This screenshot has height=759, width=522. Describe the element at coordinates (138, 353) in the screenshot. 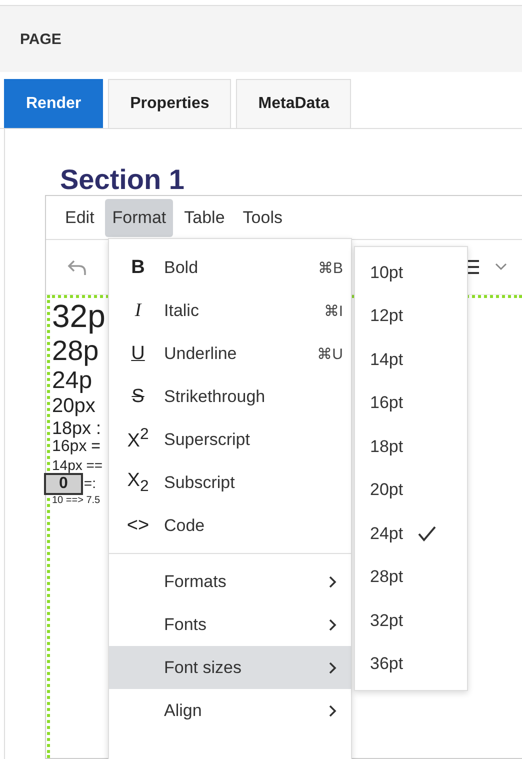

I see `format-icon: U` at that location.